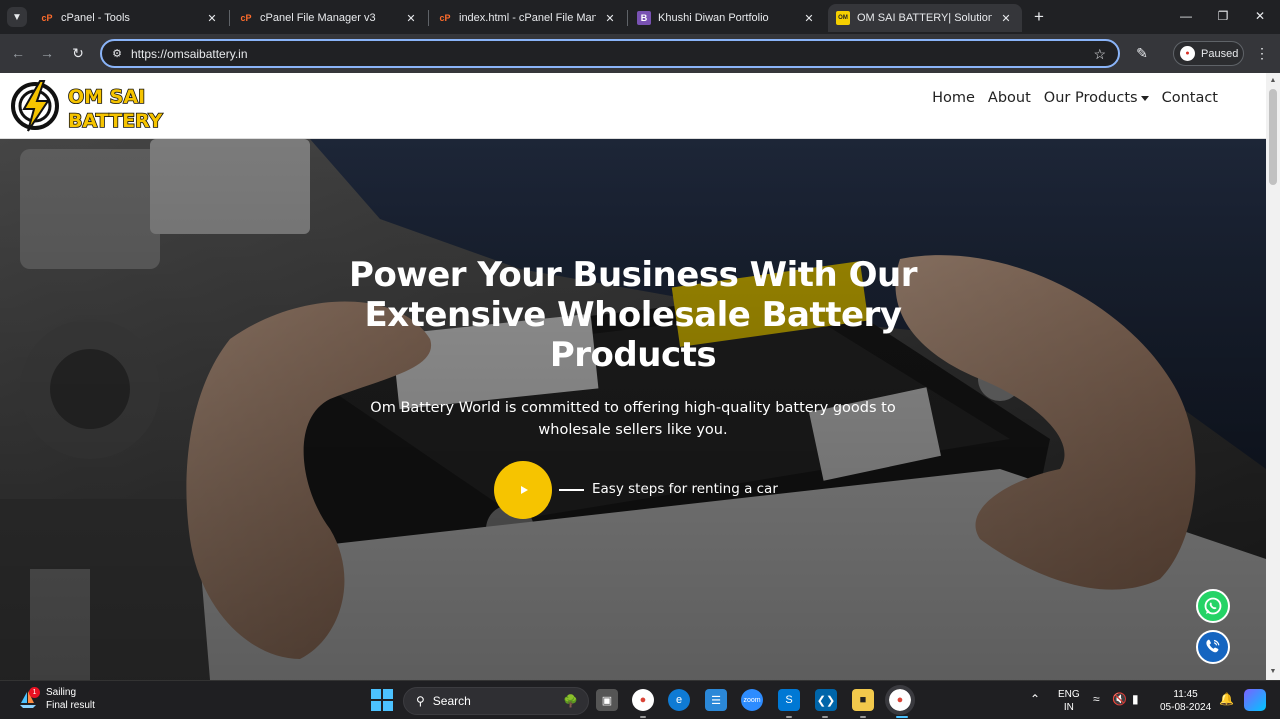  Describe the element at coordinates (451, 701) in the screenshot. I see `search-label: Search` at that location.